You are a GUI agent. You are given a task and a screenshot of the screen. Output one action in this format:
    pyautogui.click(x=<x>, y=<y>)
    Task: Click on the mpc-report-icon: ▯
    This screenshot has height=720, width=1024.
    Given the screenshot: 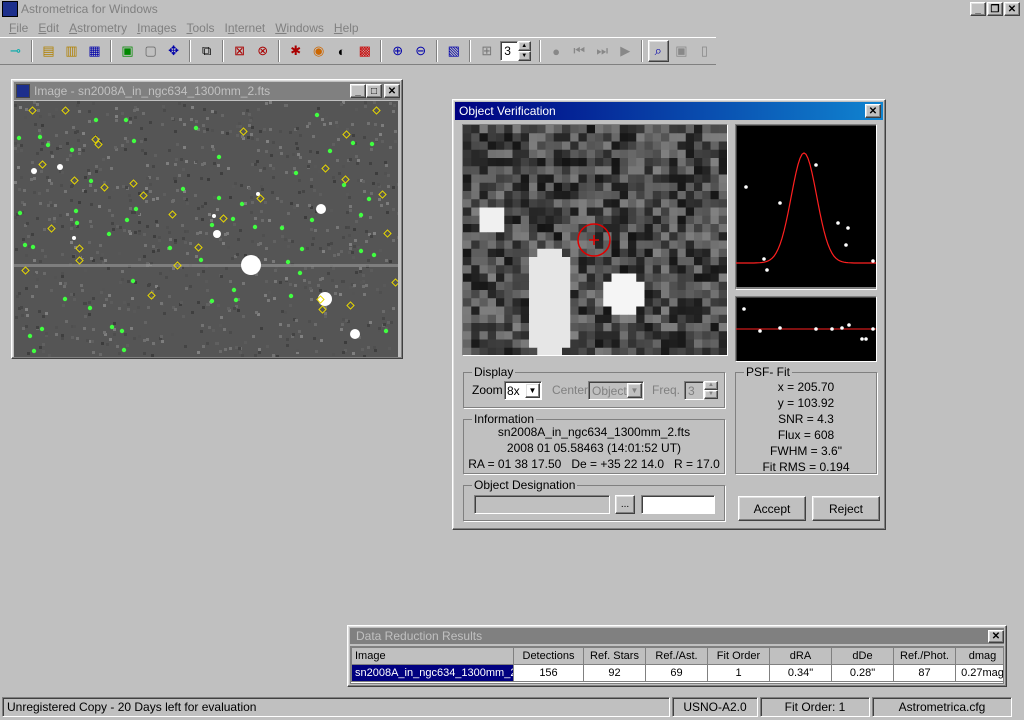 What is the action you would take?
    pyautogui.click(x=704, y=51)
    